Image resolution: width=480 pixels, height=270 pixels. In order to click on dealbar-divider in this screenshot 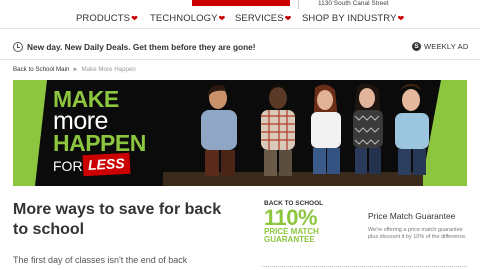, I will do `click(240, 59)`.